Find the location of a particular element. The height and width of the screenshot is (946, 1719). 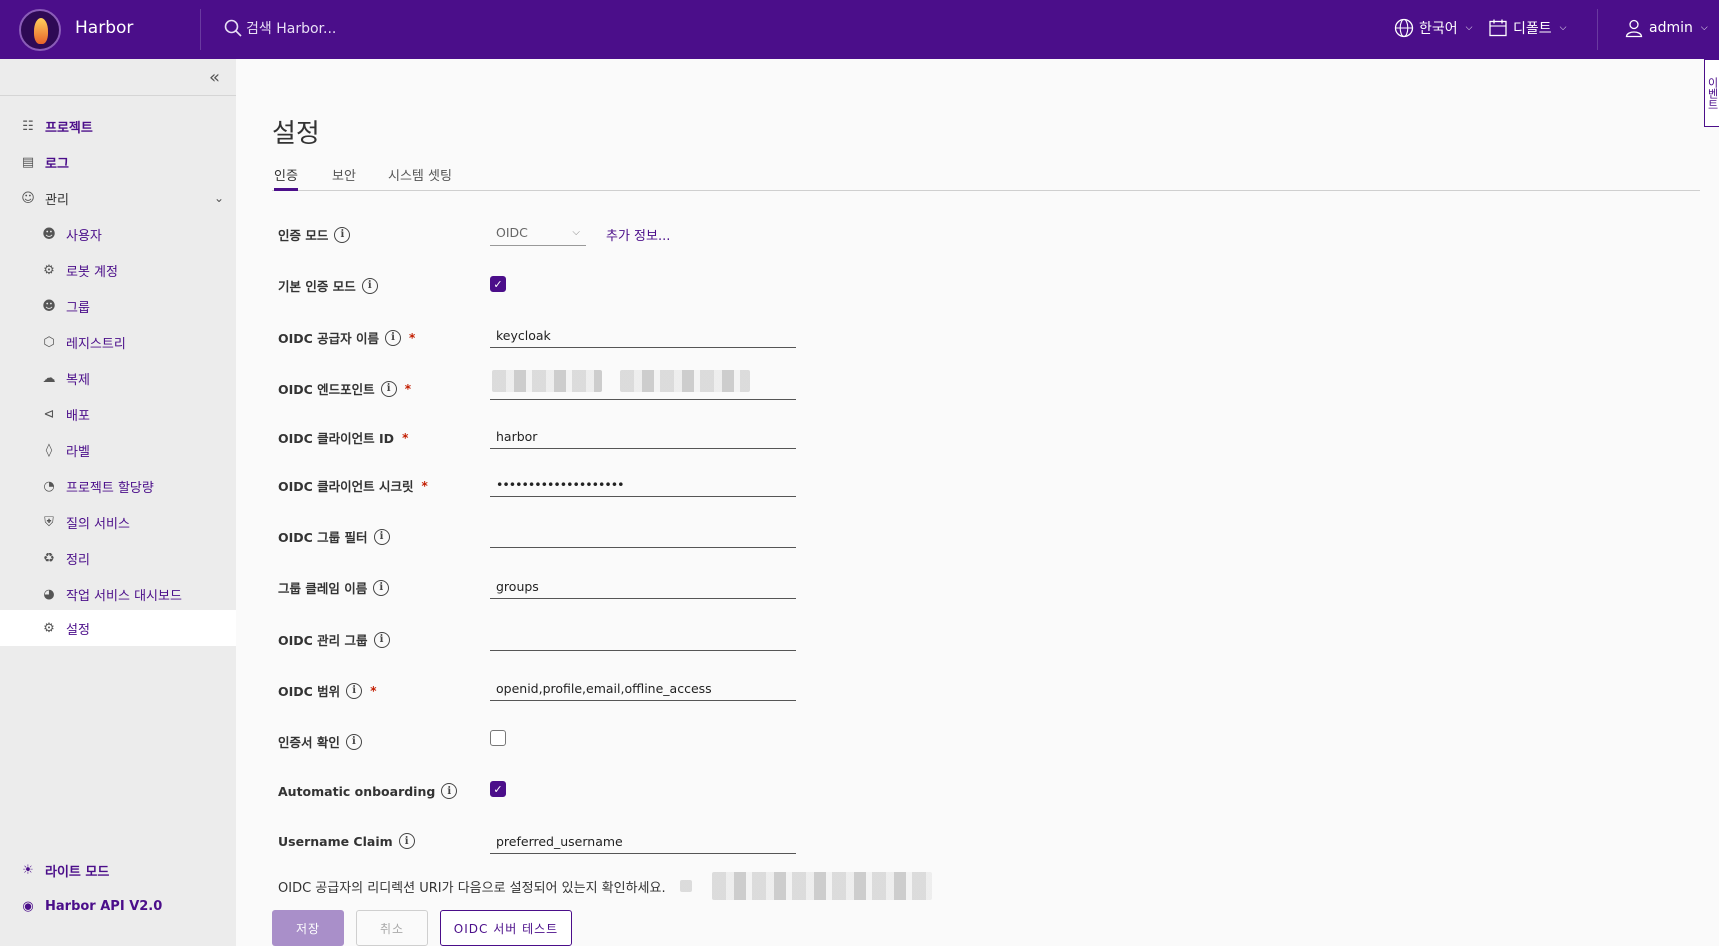

sidebar-item-clean-up: ♻ 정리 is located at coordinates (118, 558).